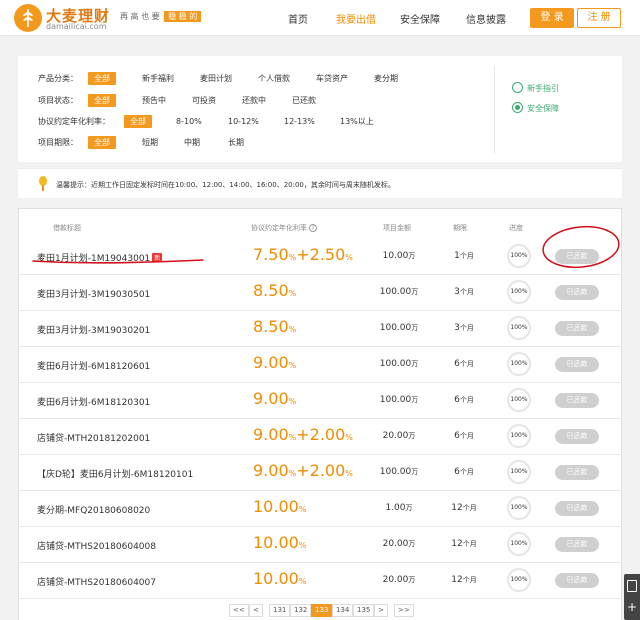 Image resolution: width=640 pixels, height=620 pixels. What do you see at coordinates (239, 610) in the screenshot?
I see `page-first-button: <<` at bounding box center [239, 610].